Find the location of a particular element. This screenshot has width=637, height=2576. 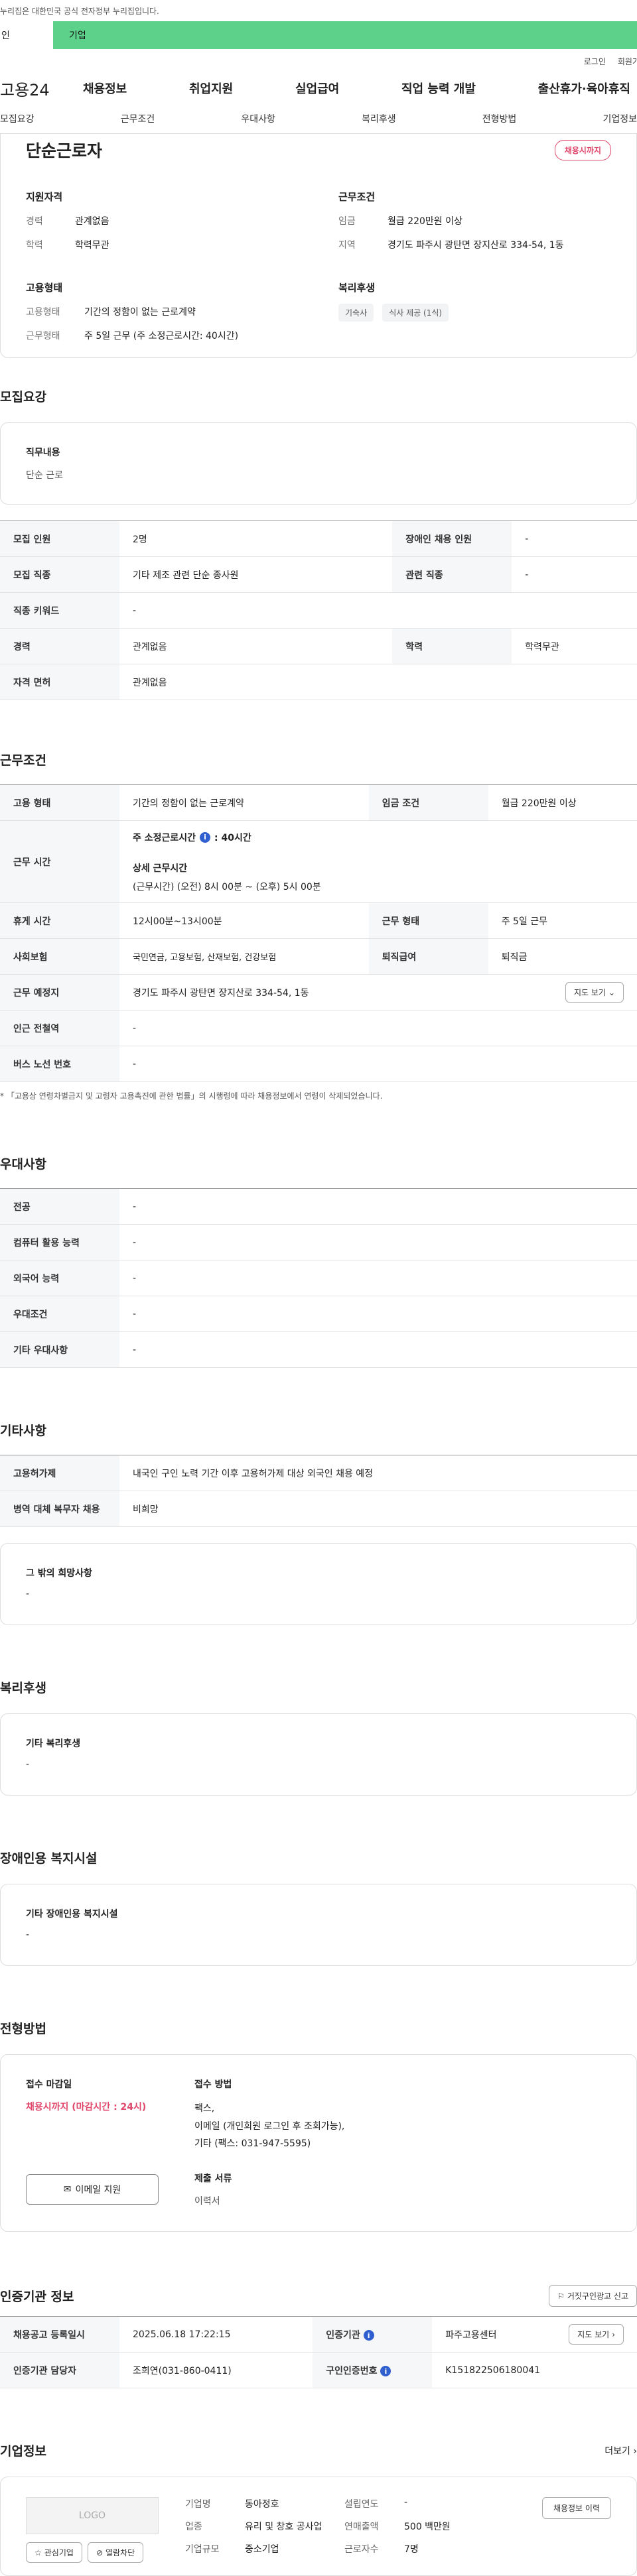

cell-value: 조희연(031-860-0411) is located at coordinates (216, 2370).